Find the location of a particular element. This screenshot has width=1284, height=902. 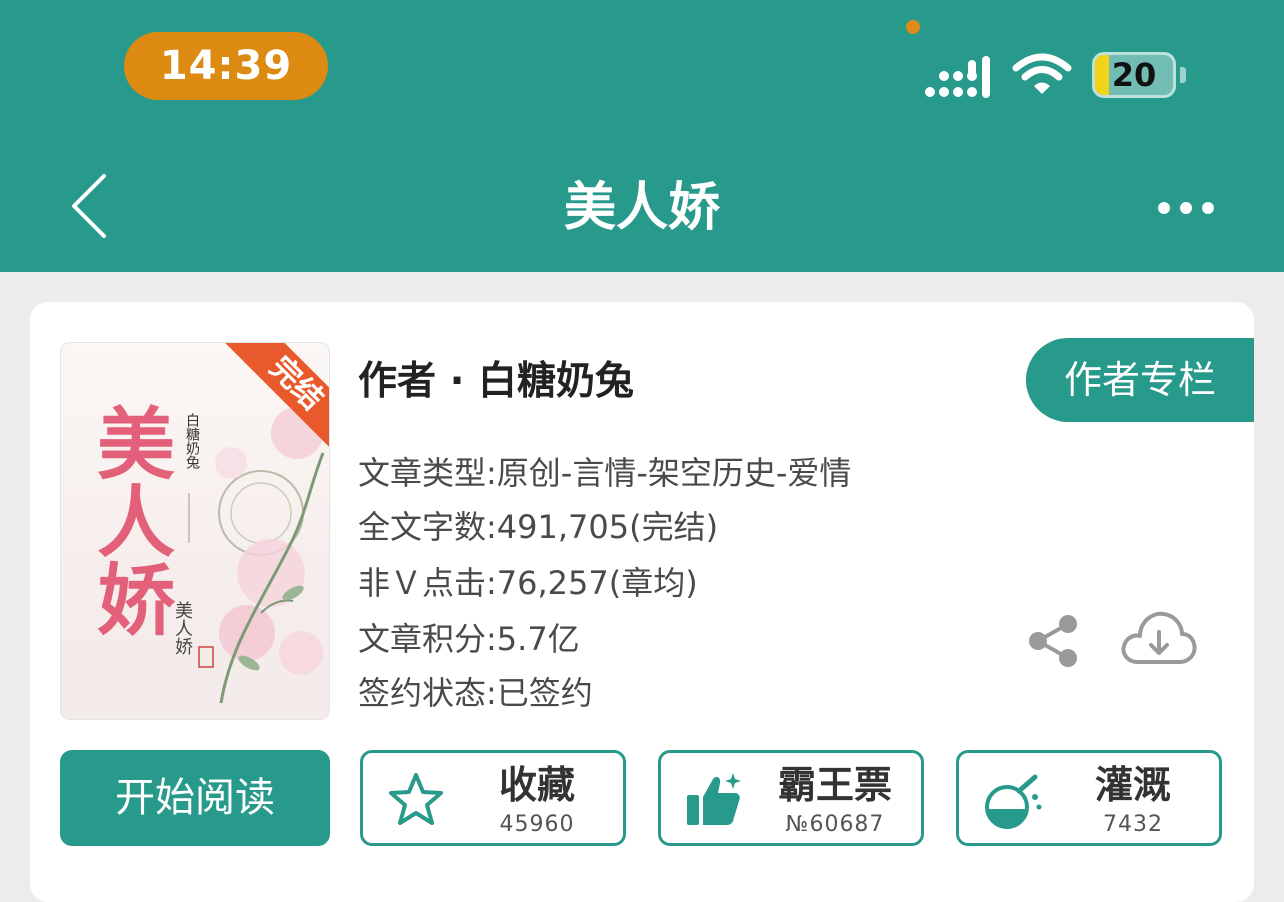

status-time: 14:39 is located at coordinates (226, 66).